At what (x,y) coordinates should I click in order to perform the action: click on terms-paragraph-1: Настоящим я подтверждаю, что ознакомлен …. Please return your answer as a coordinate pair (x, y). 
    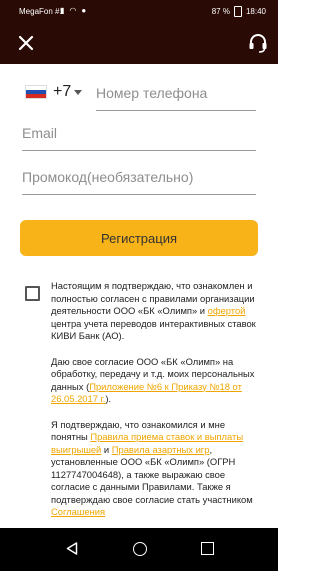
    Looking at the image, I should click on (153, 310).